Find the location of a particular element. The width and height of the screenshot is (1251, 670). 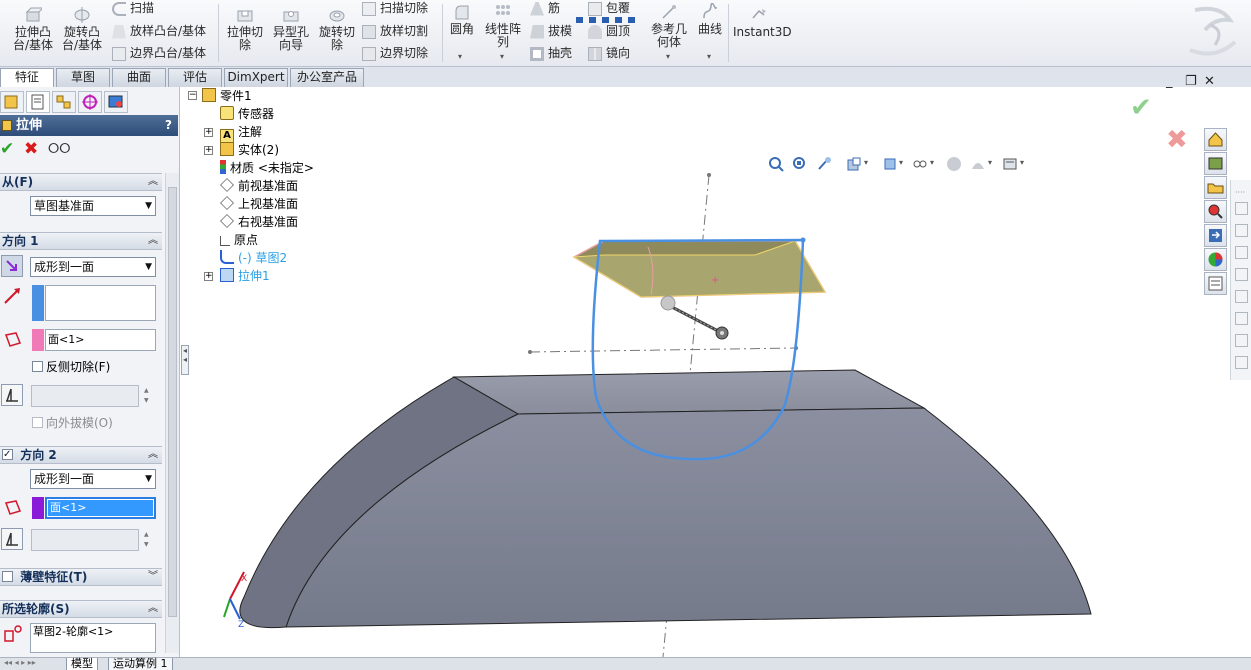

configuration-manager-tab is located at coordinates (64, 102).